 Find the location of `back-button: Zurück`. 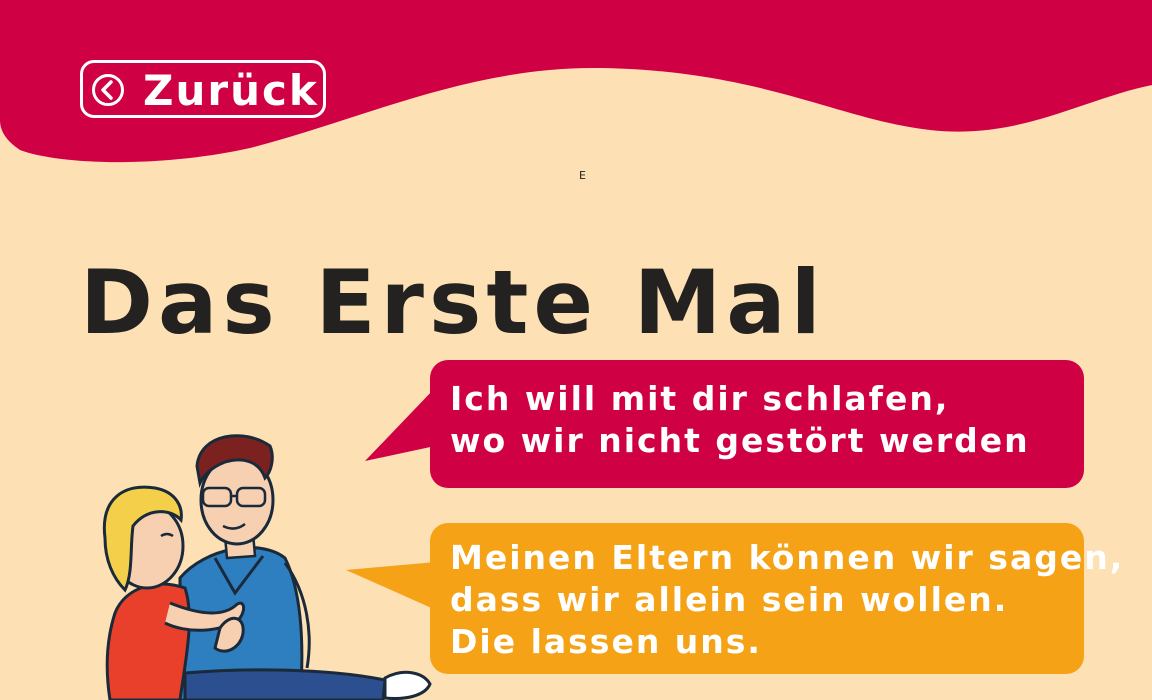

back-button: Zurück is located at coordinates (203, 89).